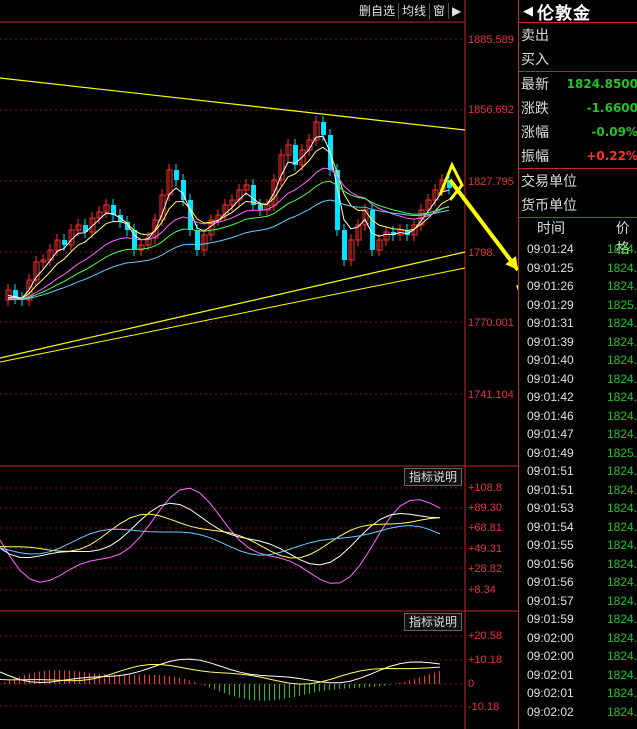  I want to click on quote-stats: 最新 1824.8500 涨跌 -1.6600 涨幅 -0.09% 振幅 +0.22%, so click(578, 120).